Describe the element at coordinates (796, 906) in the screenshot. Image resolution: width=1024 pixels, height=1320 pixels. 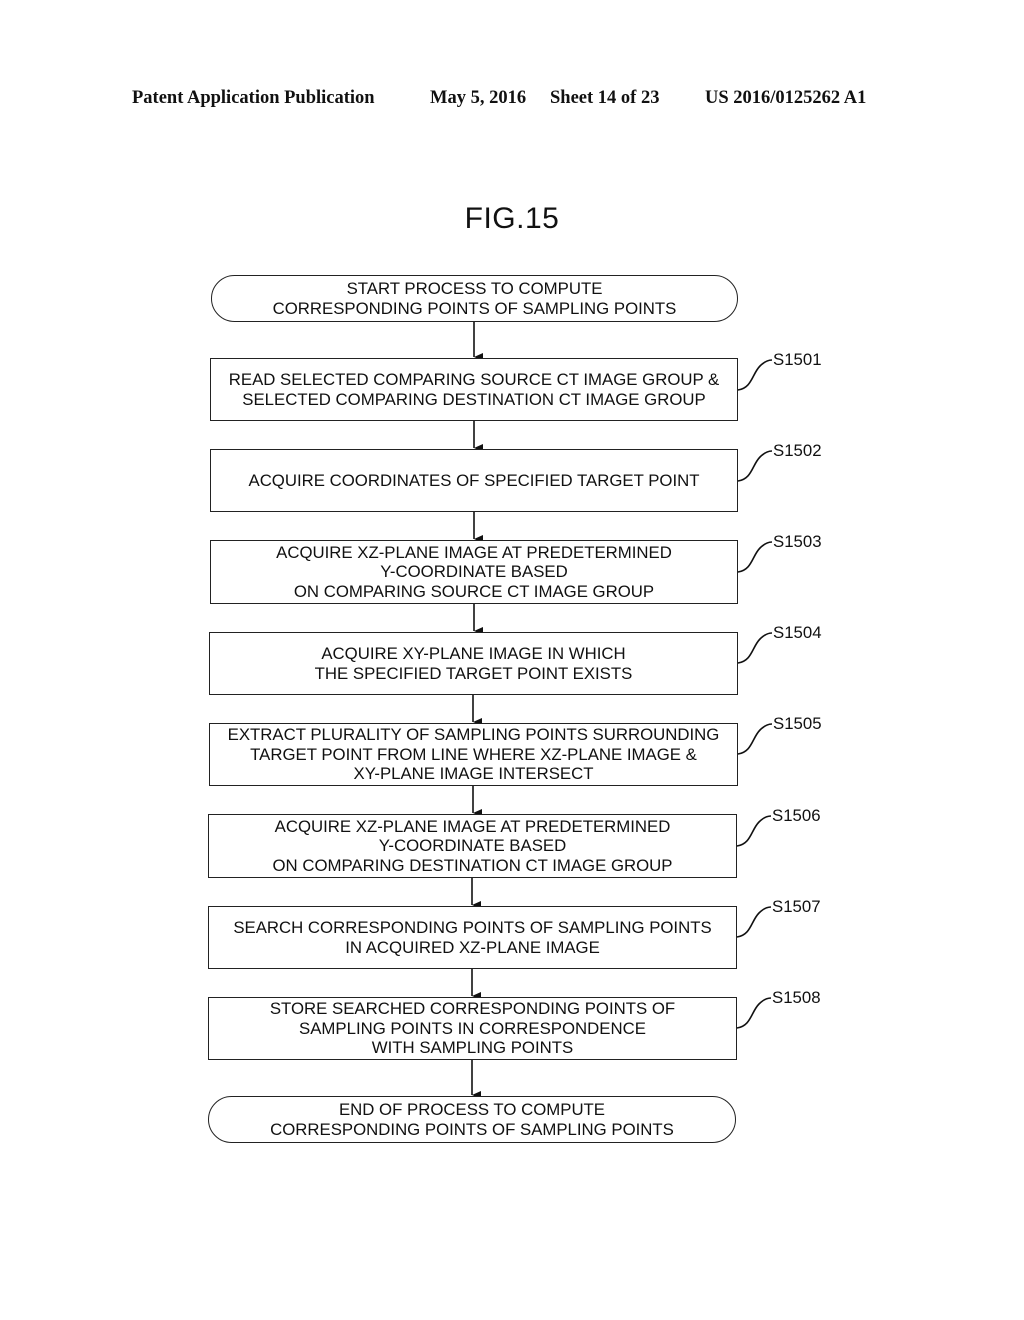
I see `step-label-s1507: S1507` at that location.